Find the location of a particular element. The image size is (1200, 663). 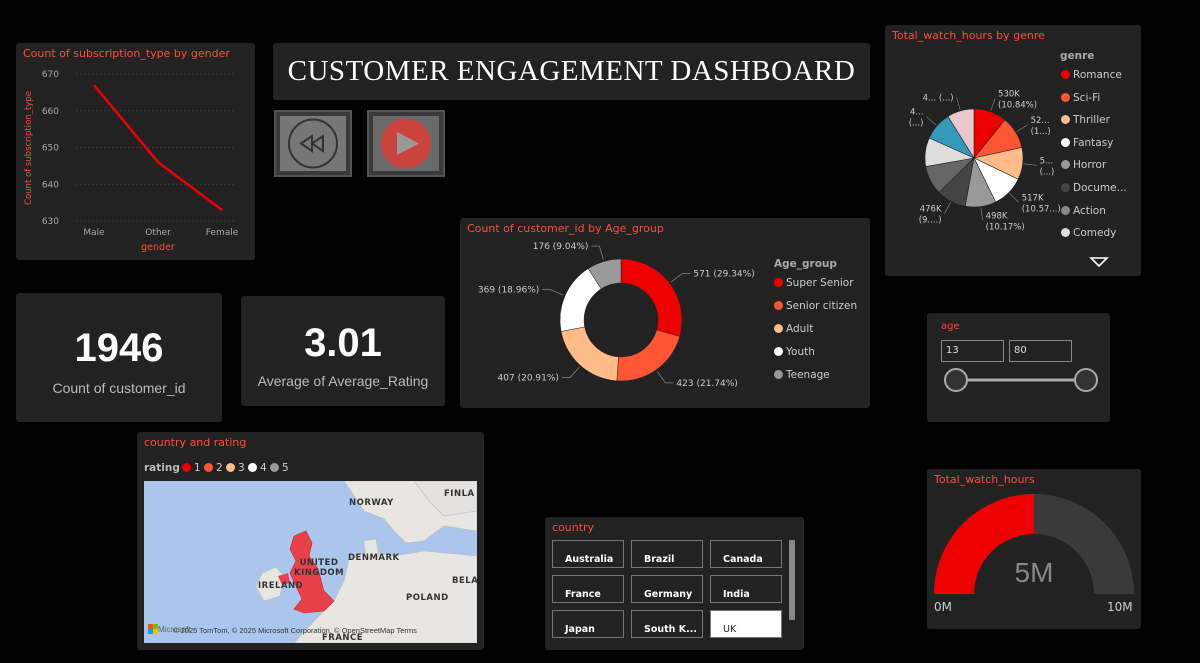

x-tick-label: Other is located at coordinates (158, 233).